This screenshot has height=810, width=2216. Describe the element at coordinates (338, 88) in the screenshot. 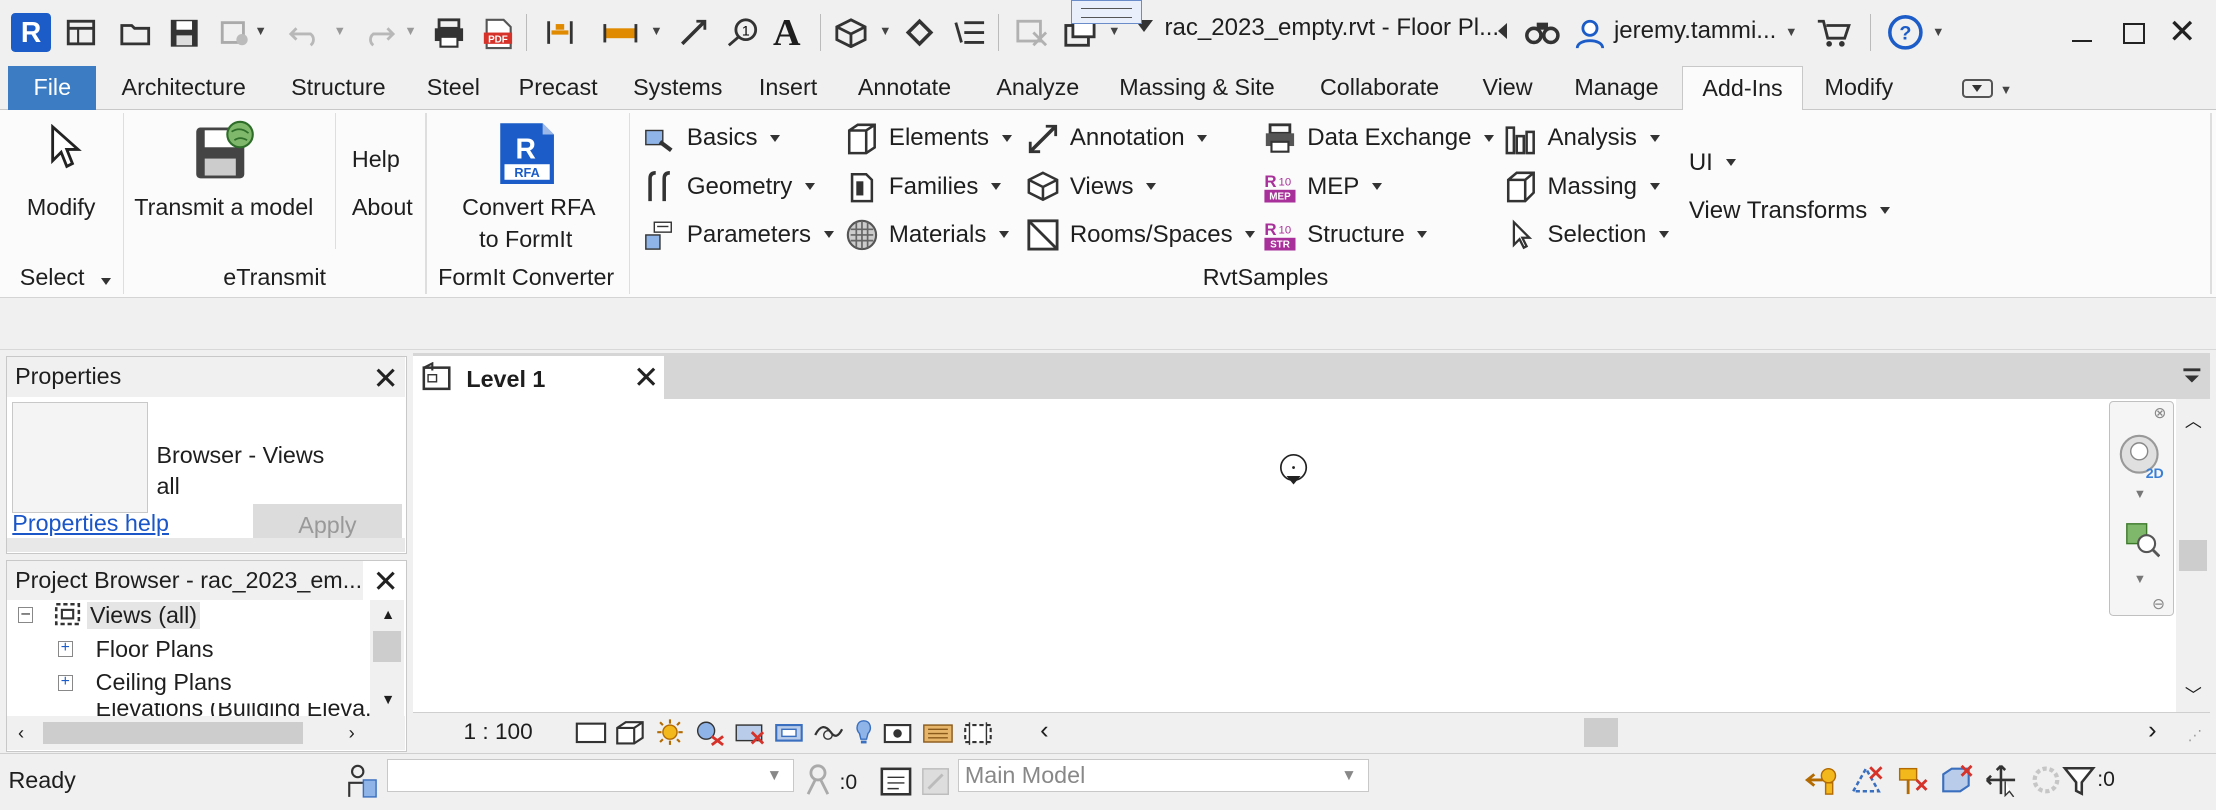

I see `tab-structure: Structure` at that location.